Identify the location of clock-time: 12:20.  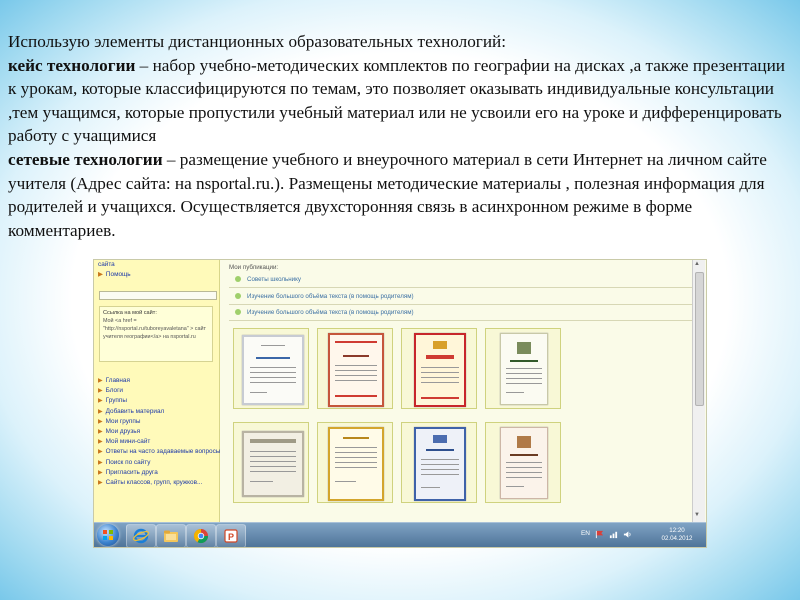
(677, 530).